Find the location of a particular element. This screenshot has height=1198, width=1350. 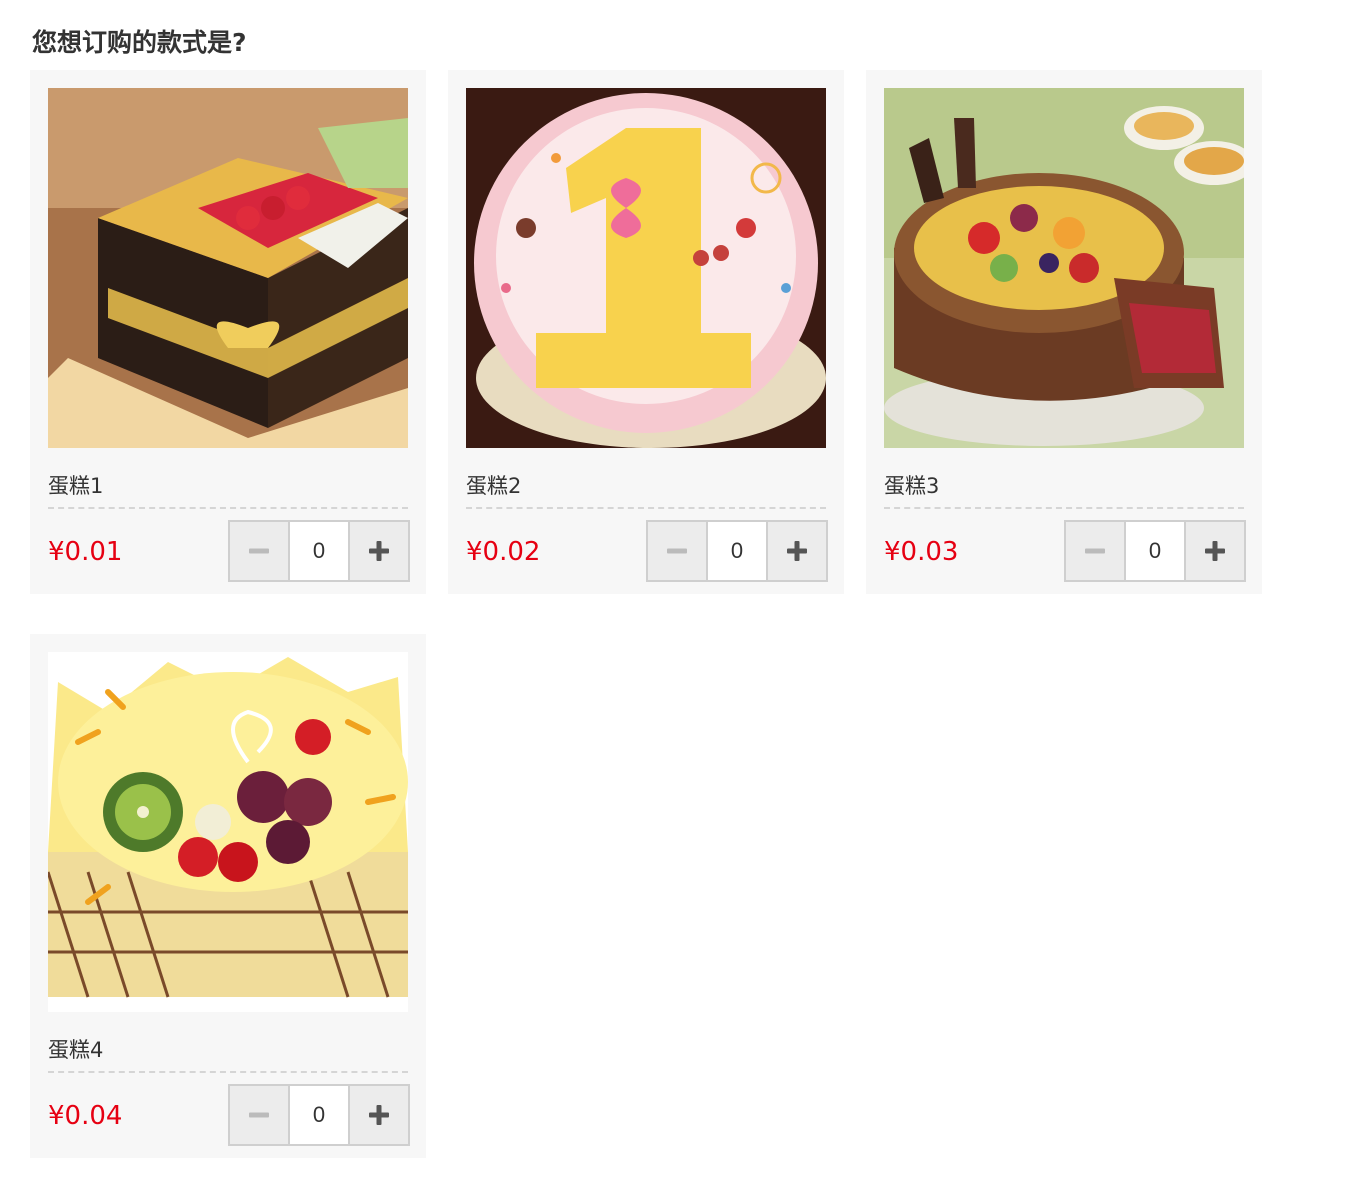

product-image-mango-fruit-cake is located at coordinates (228, 832).